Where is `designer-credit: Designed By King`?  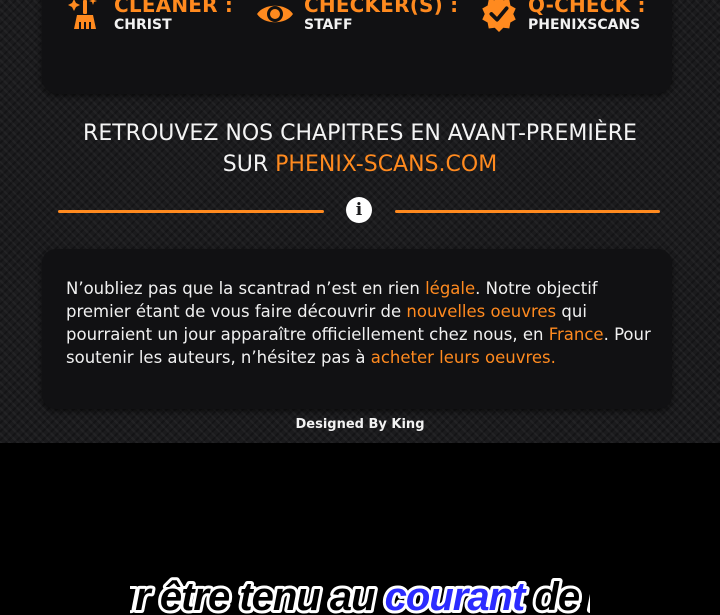
designer-credit: Designed By King is located at coordinates (360, 424).